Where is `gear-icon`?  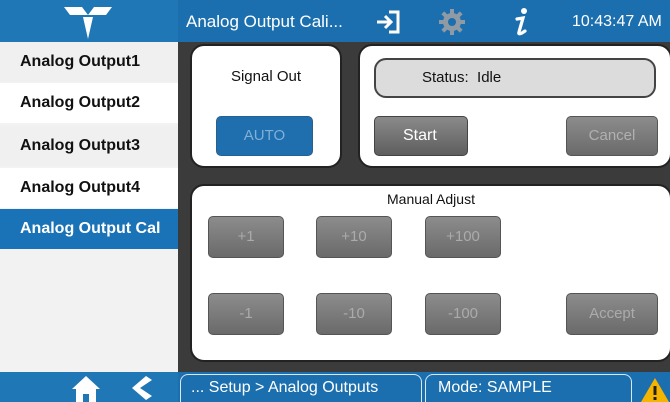
gear-icon is located at coordinates (452, 22).